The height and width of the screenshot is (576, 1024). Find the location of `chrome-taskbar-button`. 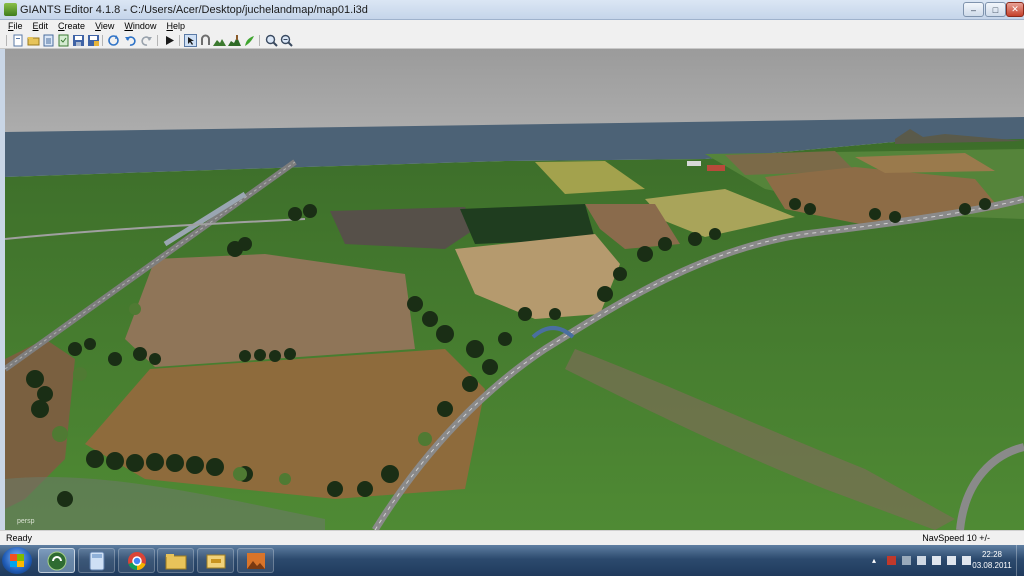

chrome-taskbar-button is located at coordinates (136, 560).